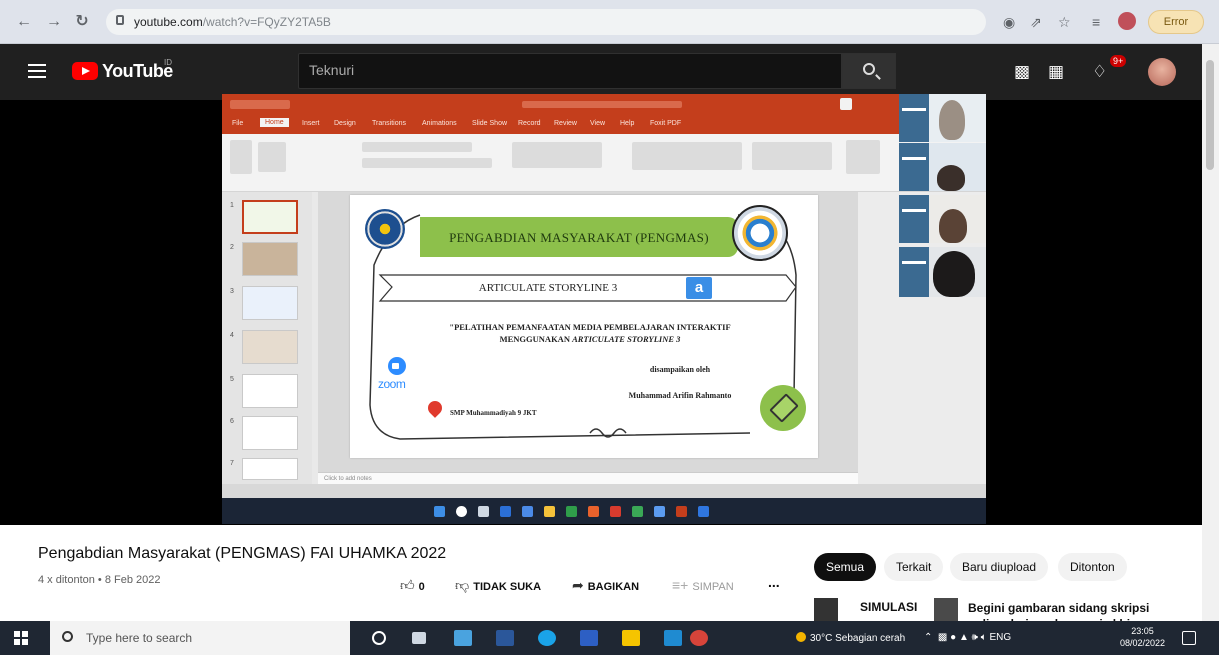  What do you see at coordinates (1001, 637) in the screenshot?
I see `language-indicator: ENG` at bounding box center [1001, 637].